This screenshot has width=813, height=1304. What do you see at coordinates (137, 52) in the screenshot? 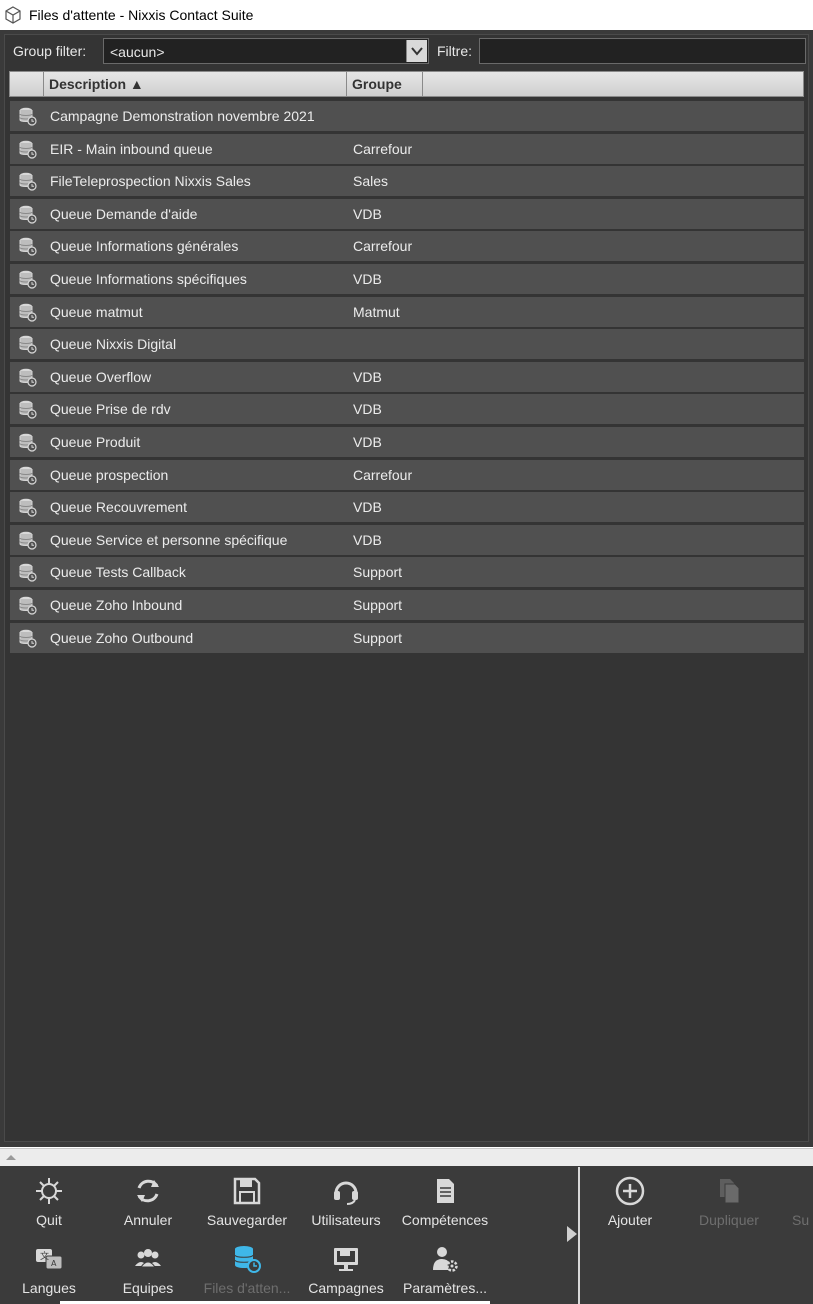
I see `group-filter-value: <aucun>` at bounding box center [137, 52].